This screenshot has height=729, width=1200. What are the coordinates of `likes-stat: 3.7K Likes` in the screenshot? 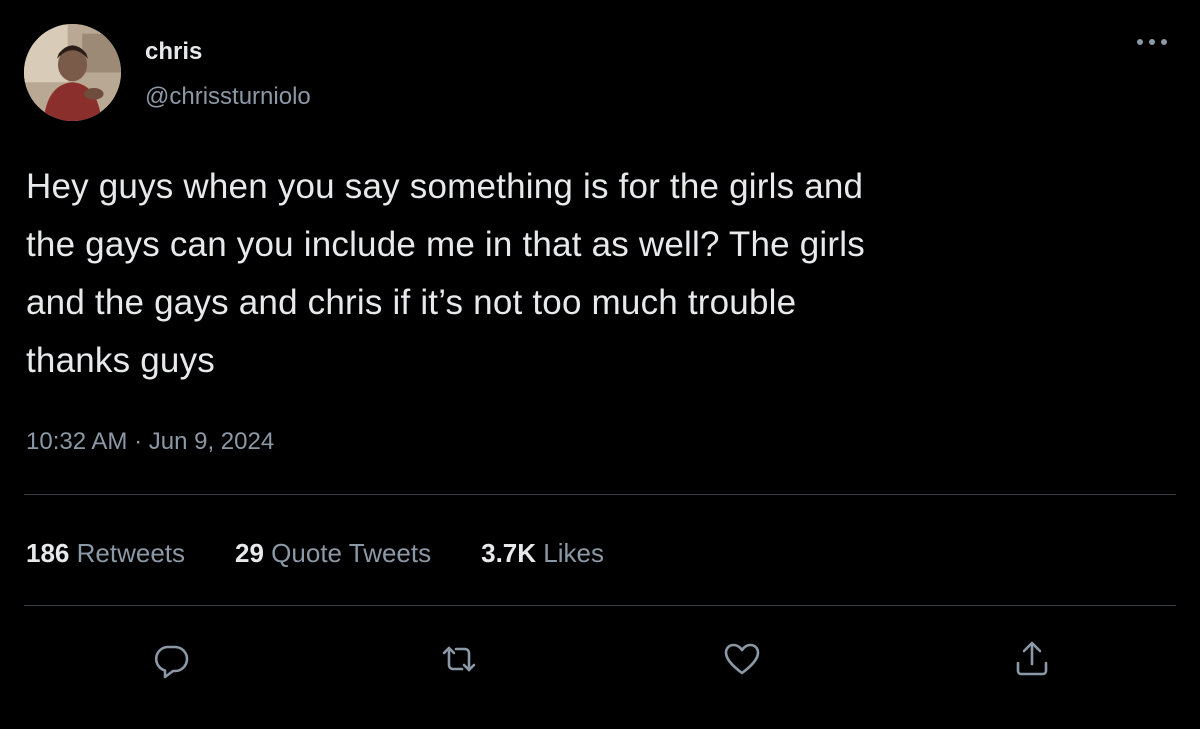 It's located at (542, 553).